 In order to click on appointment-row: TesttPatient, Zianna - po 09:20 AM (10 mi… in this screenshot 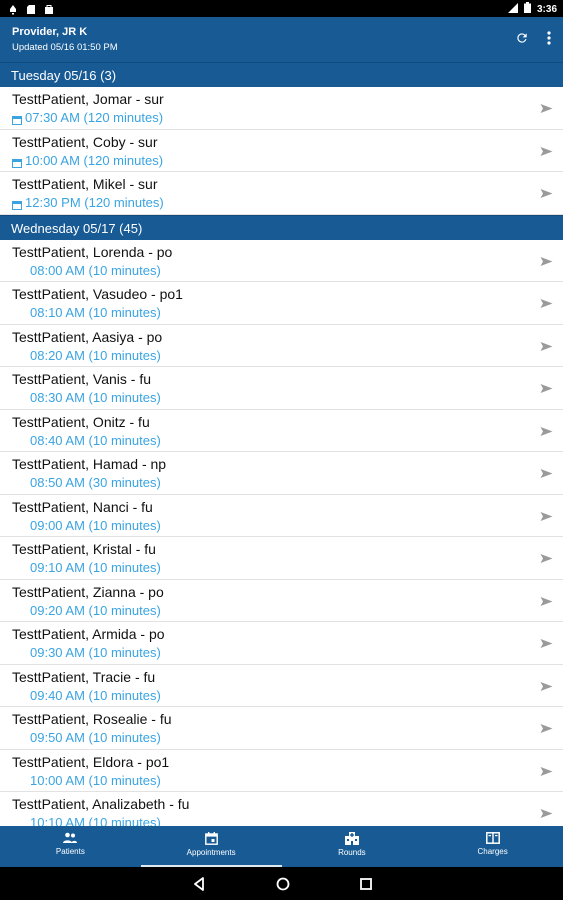, I will do `click(281, 600)`.